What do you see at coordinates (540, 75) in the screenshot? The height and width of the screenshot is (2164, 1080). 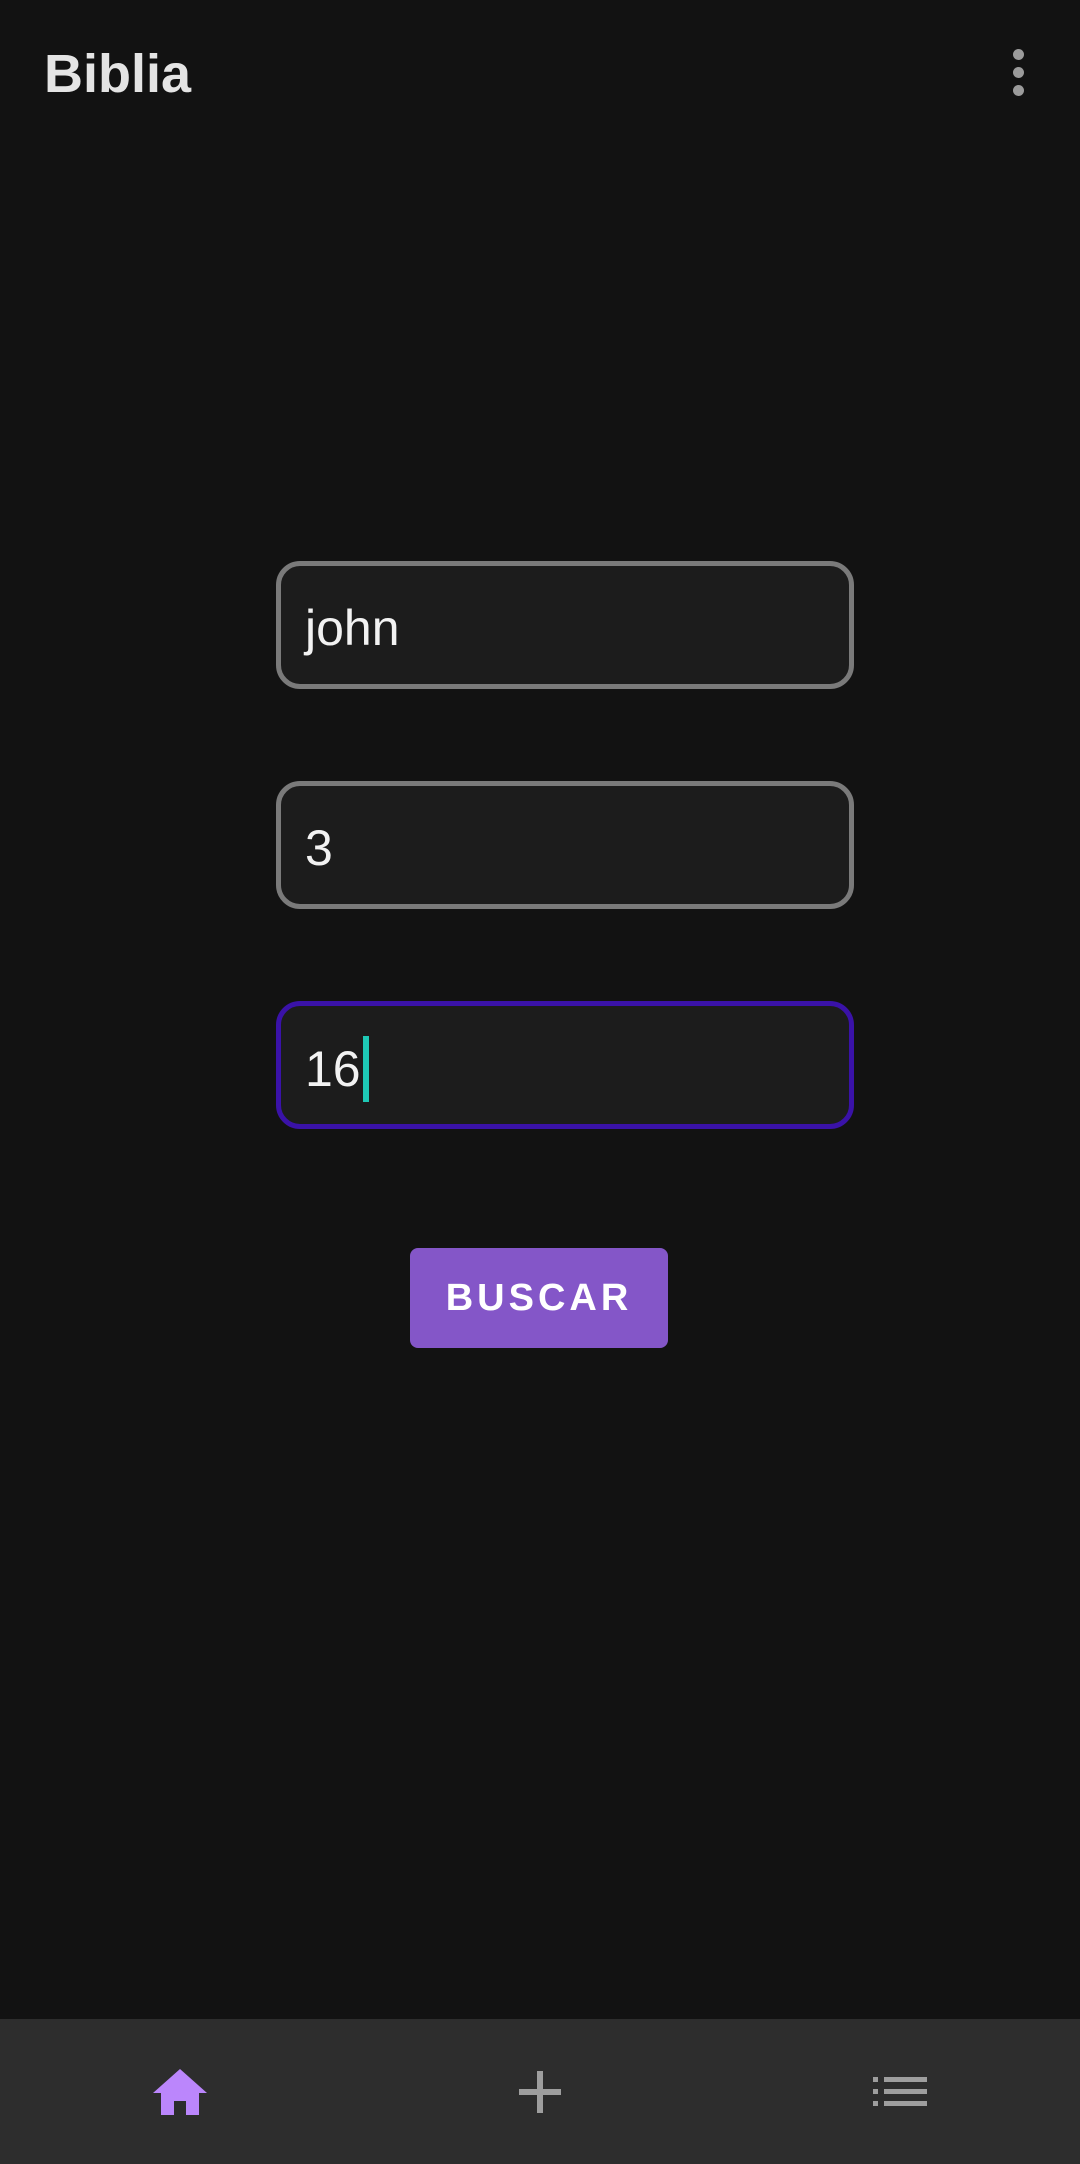 I see `app-bar: Biblia` at bounding box center [540, 75].